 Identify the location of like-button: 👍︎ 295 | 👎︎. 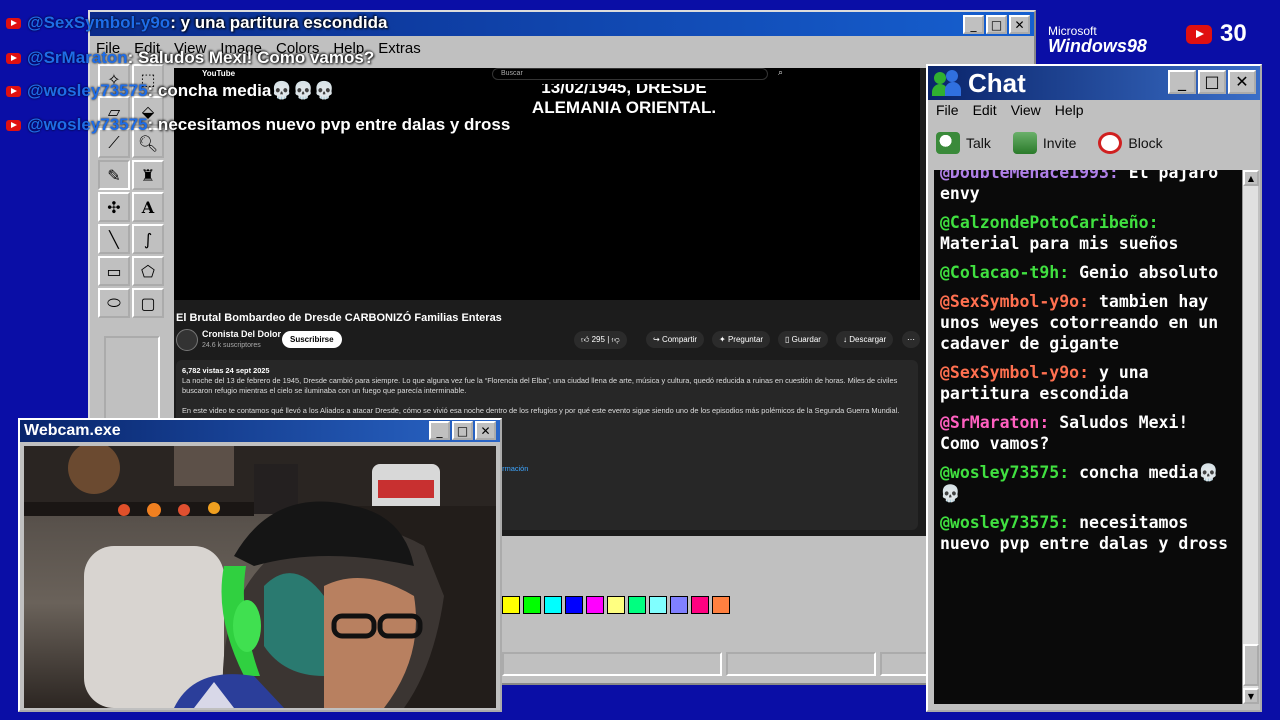
(600, 340).